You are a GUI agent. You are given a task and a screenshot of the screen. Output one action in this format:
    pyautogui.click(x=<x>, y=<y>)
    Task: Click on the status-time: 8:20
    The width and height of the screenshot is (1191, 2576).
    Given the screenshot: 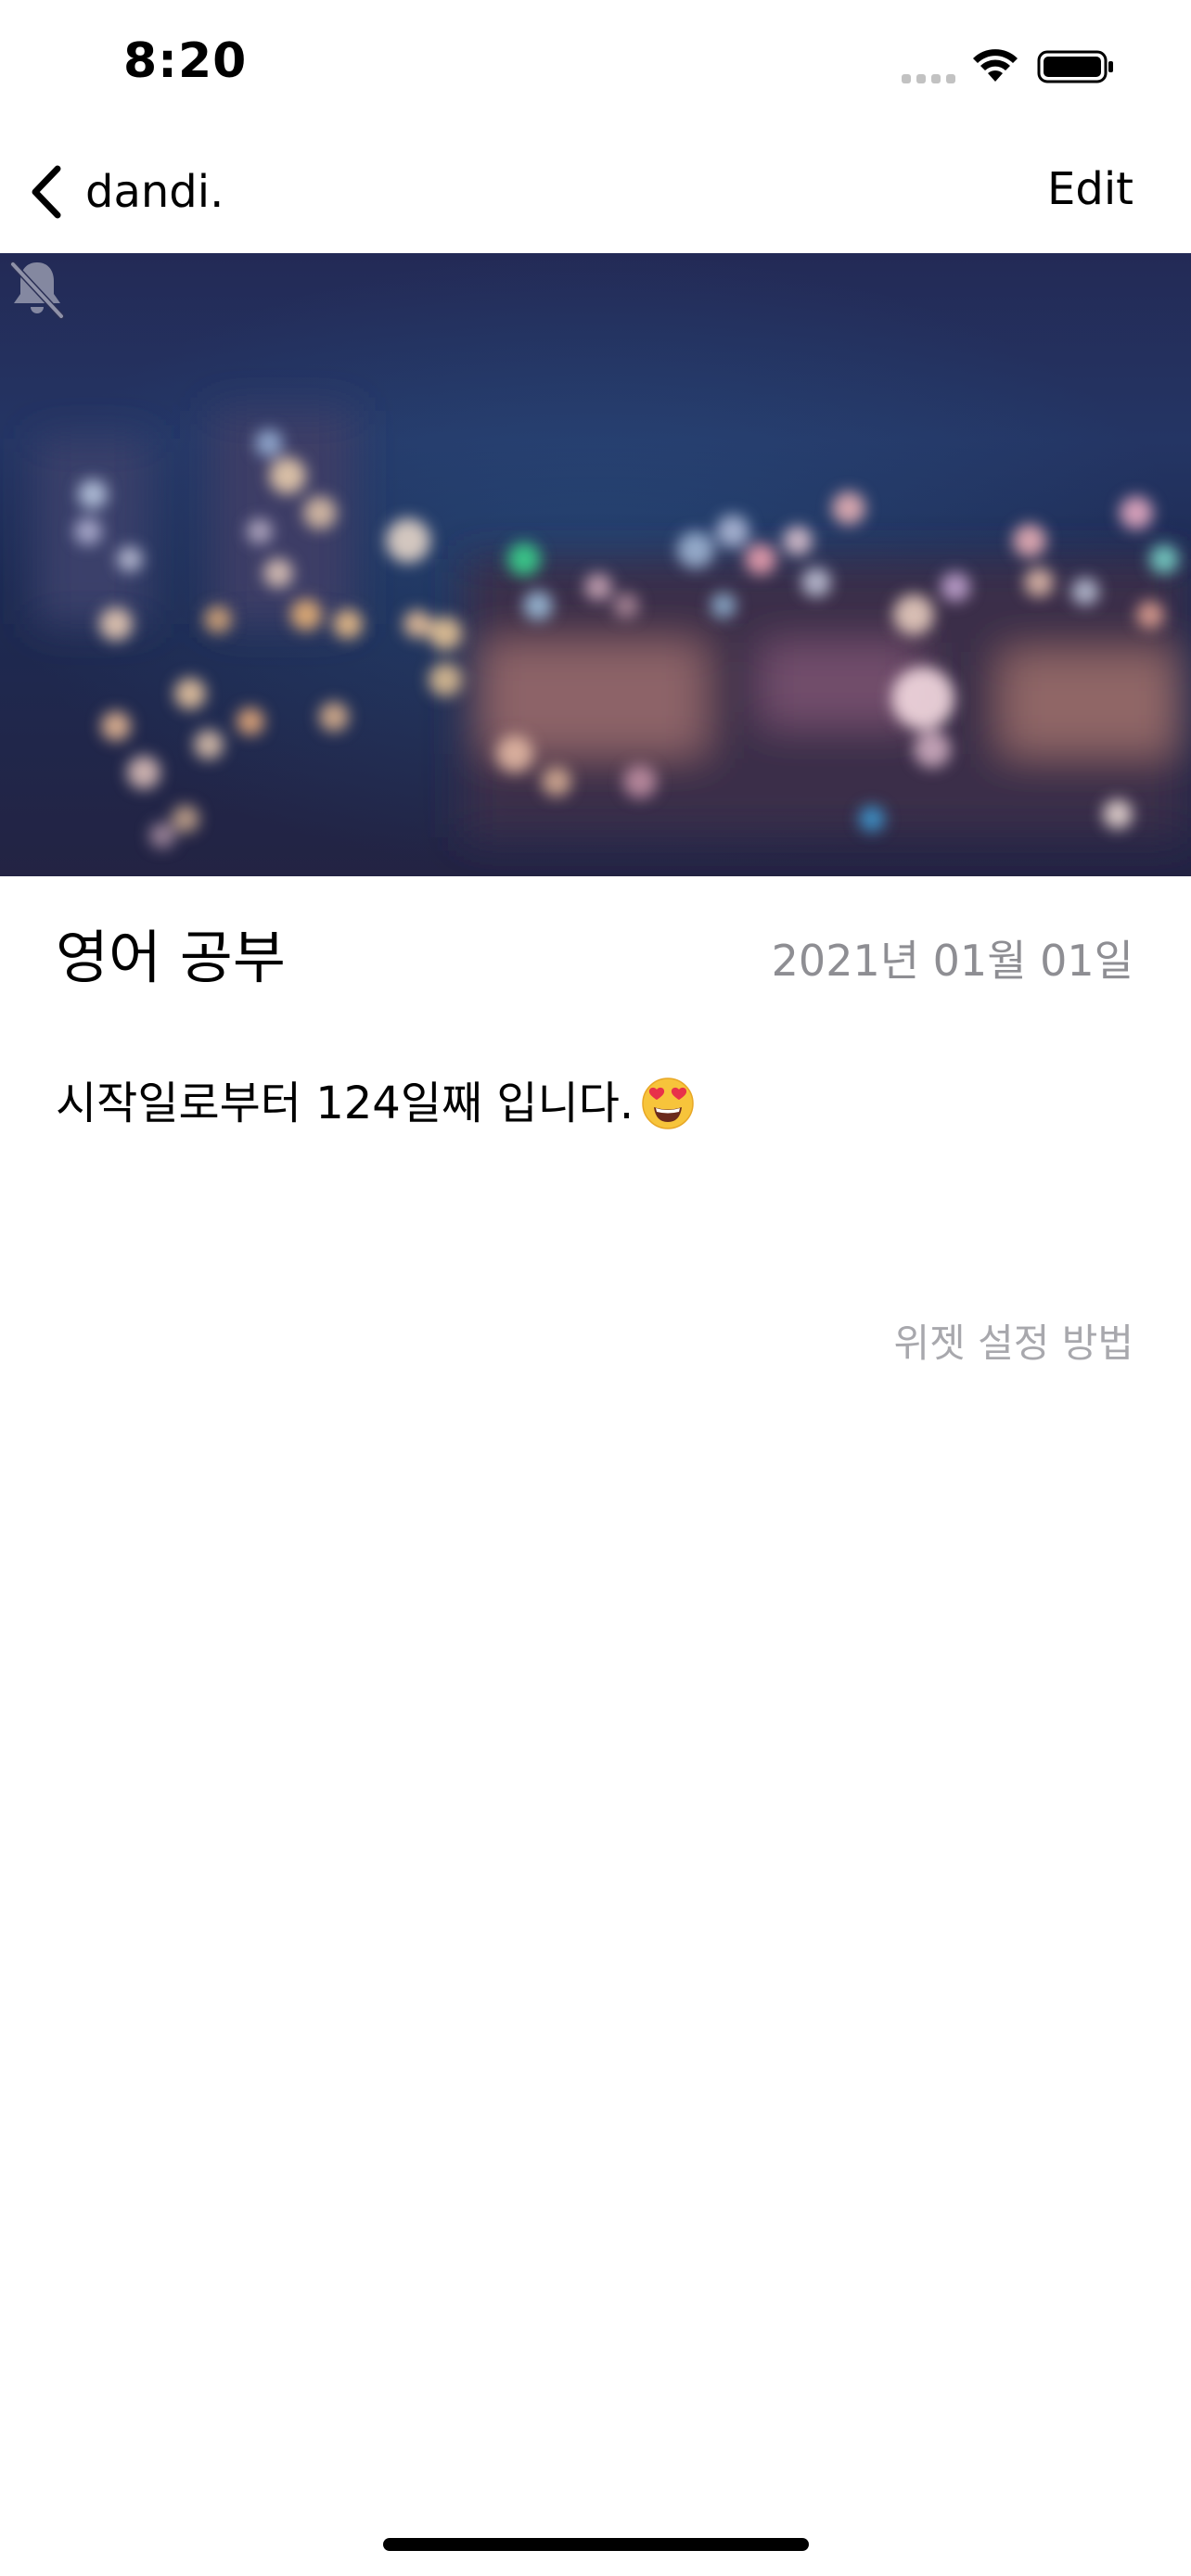 What is the action you would take?
    pyautogui.click(x=185, y=61)
    